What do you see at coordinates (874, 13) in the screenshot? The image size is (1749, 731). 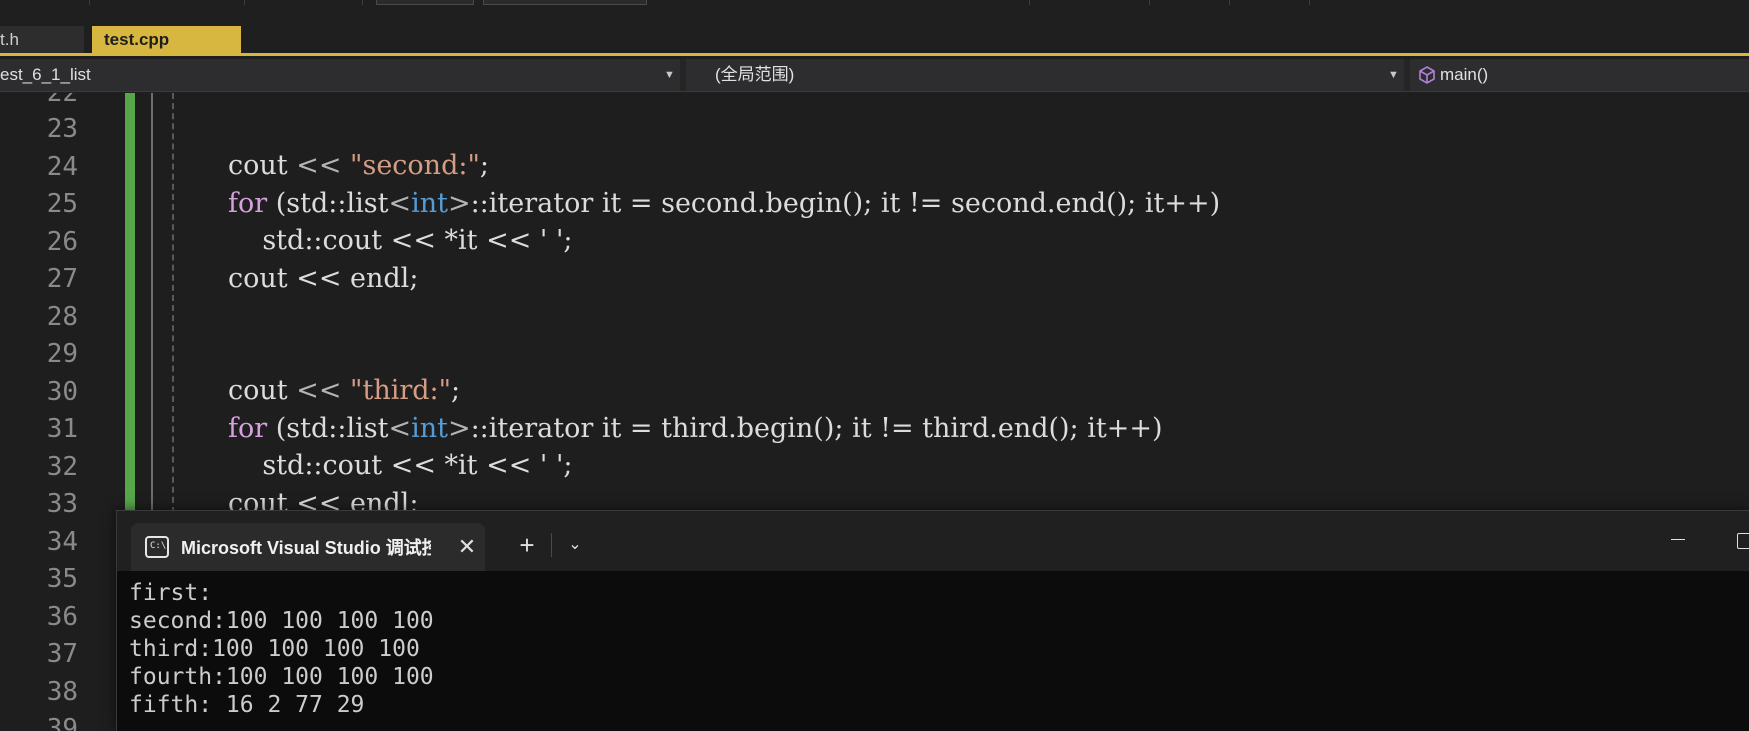 I see `toolbar-strip` at bounding box center [874, 13].